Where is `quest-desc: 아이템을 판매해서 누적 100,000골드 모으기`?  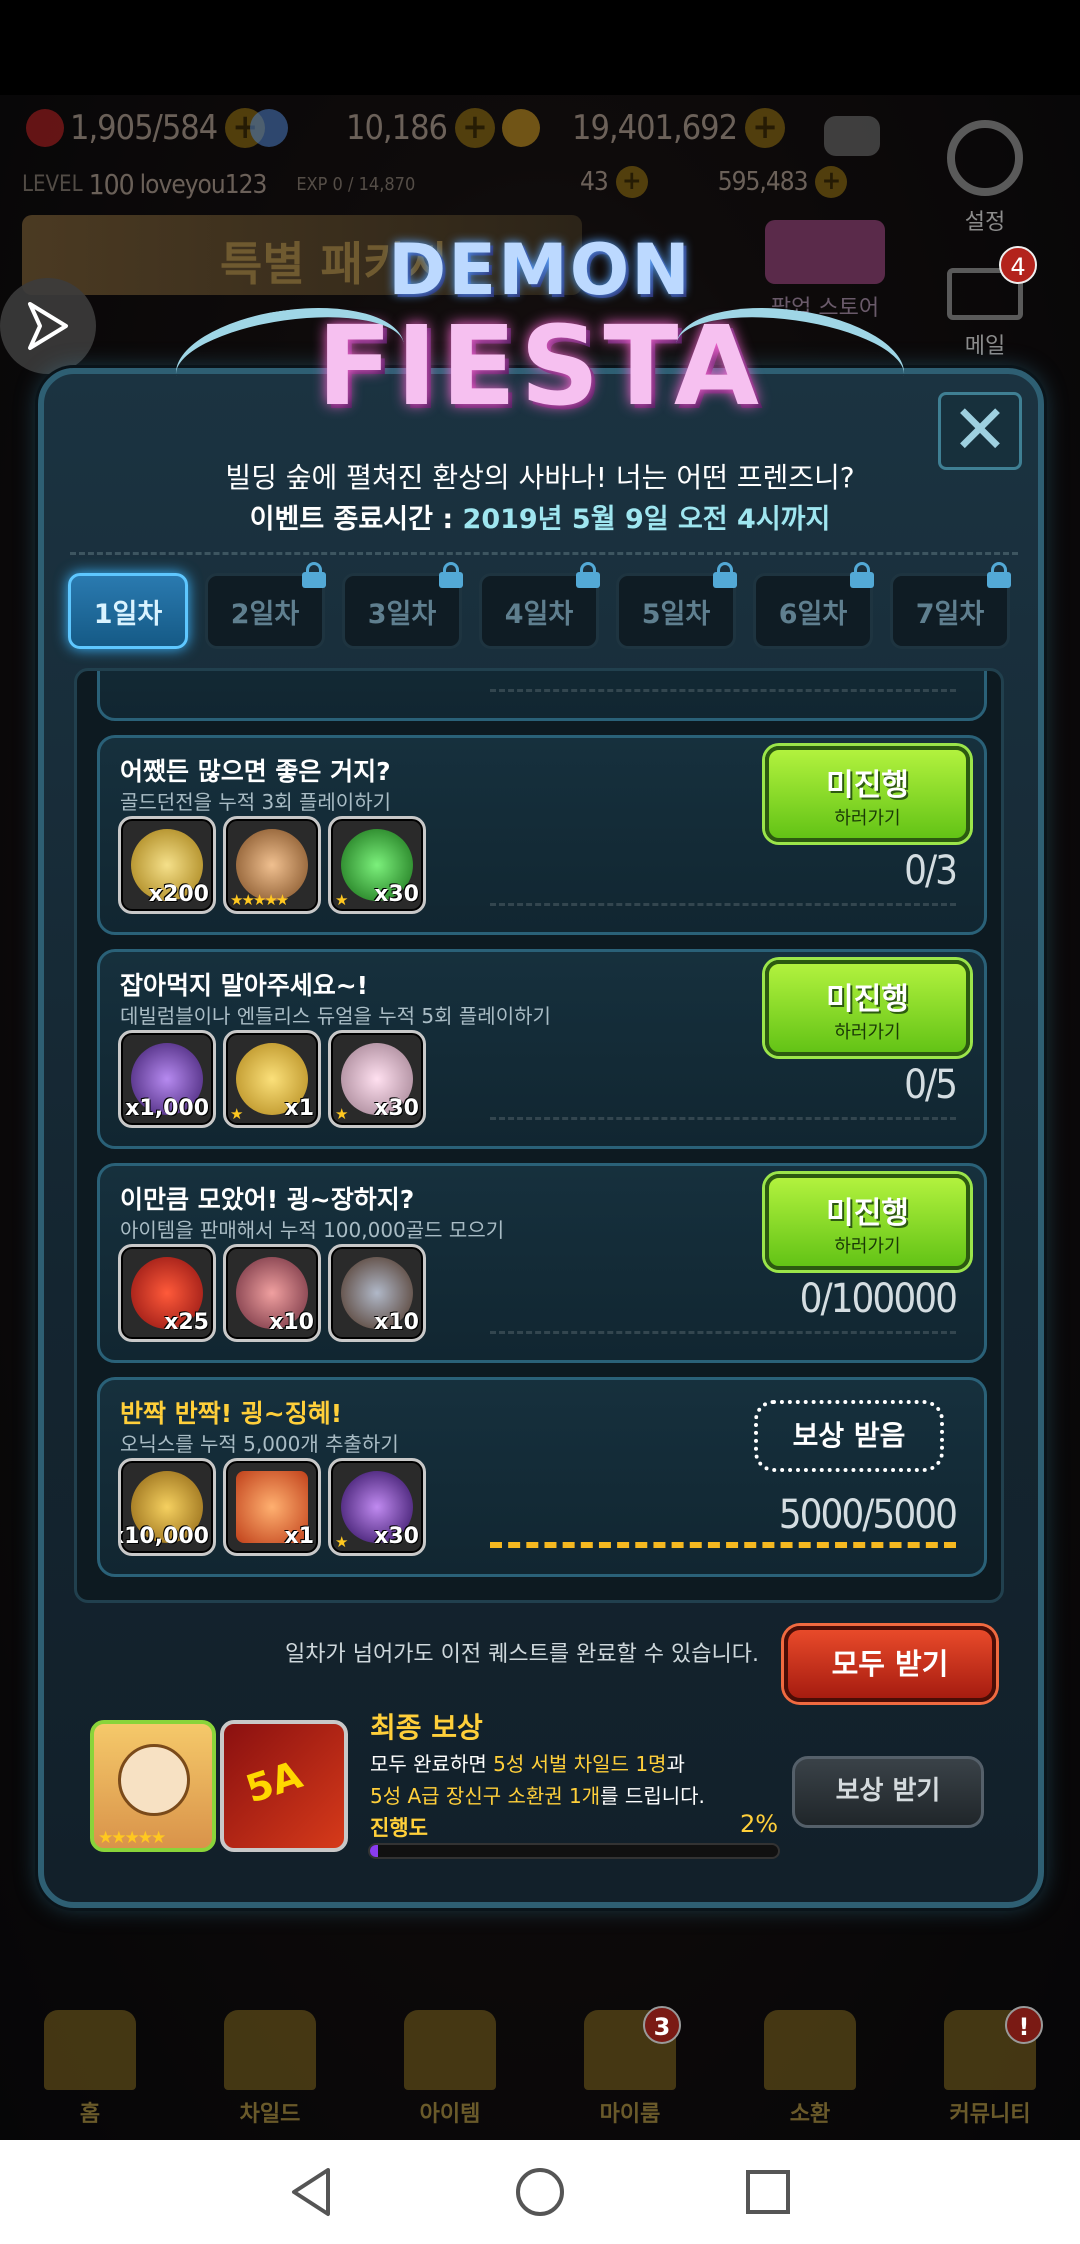
quest-desc: 아이템을 판매해서 누적 100,000골드 모으기 is located at coordinates (312, 1230).